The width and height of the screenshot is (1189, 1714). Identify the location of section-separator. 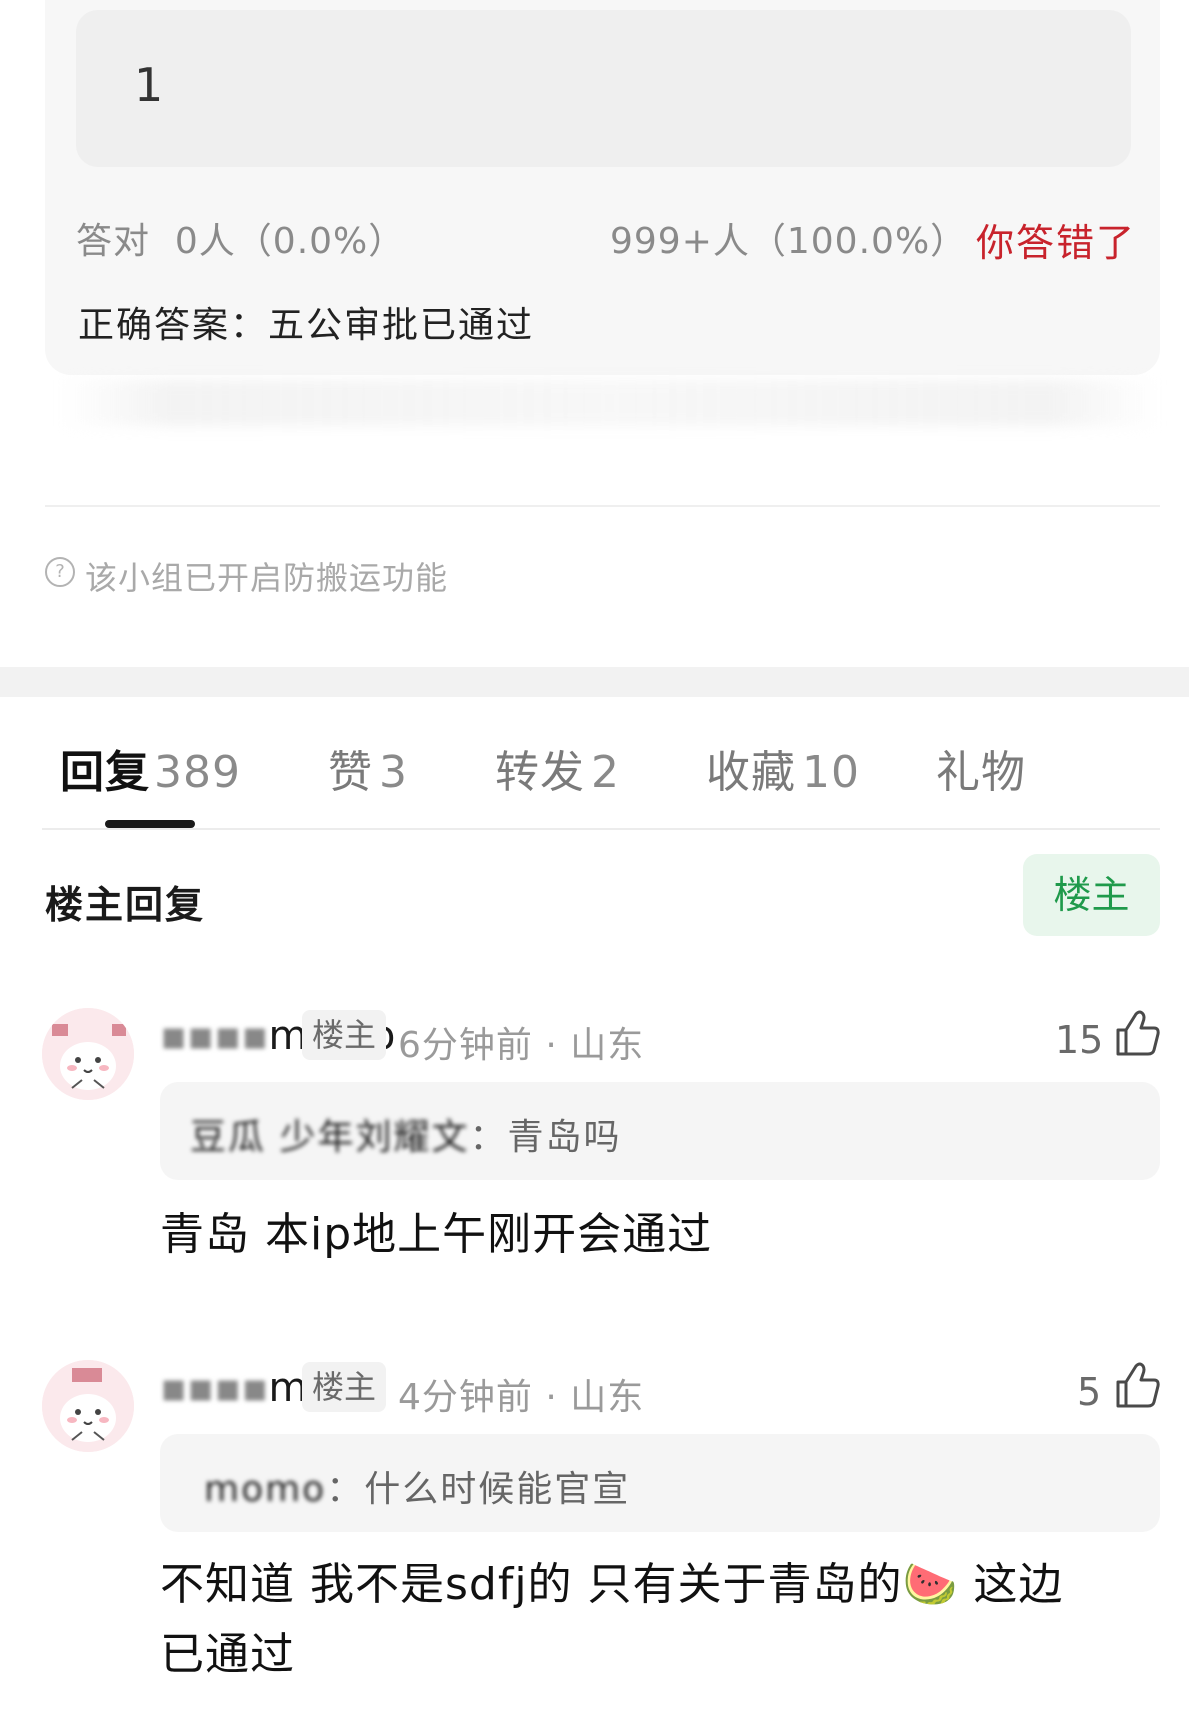
(594, 682).